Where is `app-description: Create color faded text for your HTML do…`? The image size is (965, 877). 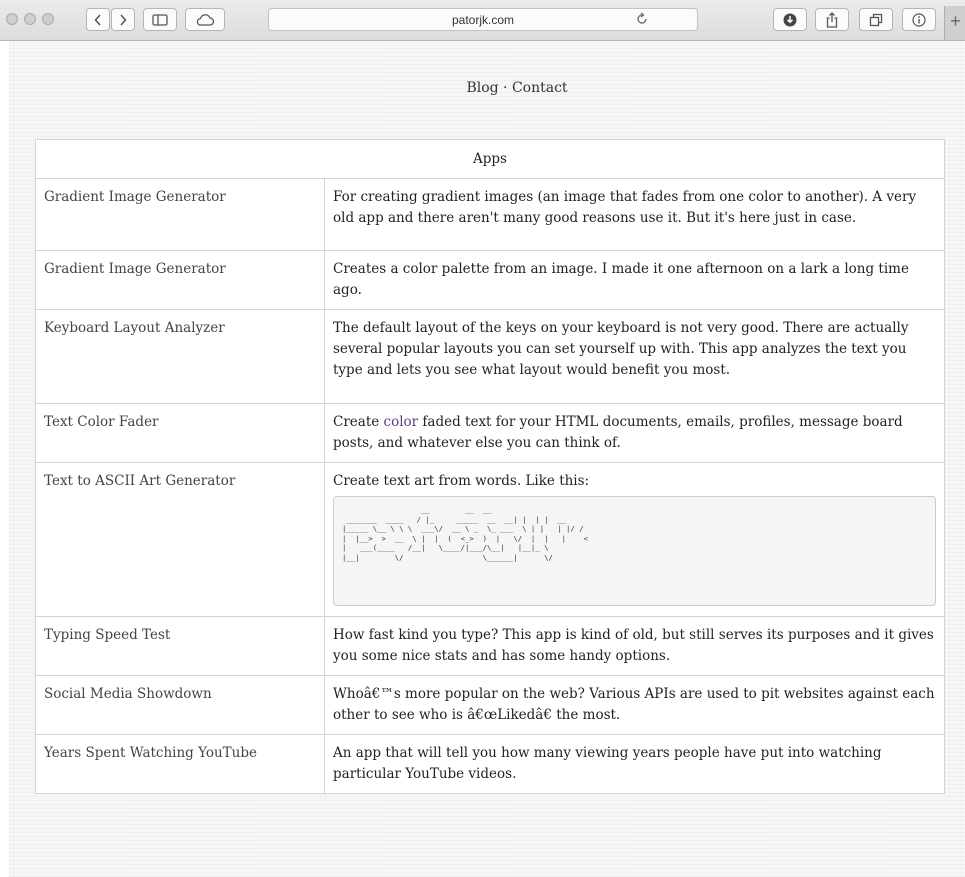
app-description: Create color faded text for your HTML do… is located at coordinates (634, 433).